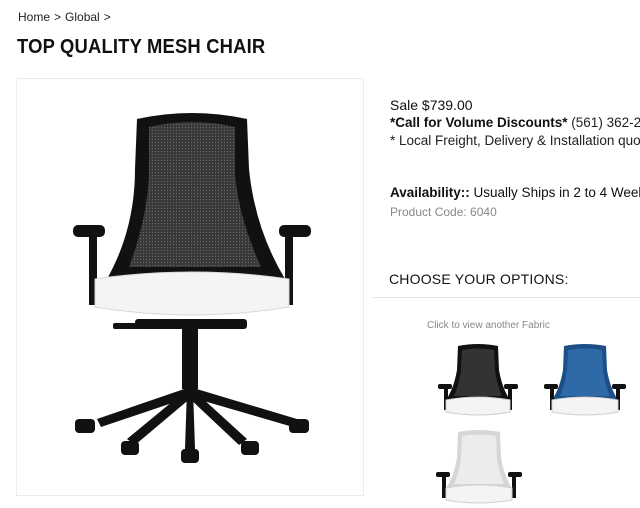 Image resolution: width=640 pixels, height=508 pixels. I want to click on fabric-swatch-blue, so click(585, 380).